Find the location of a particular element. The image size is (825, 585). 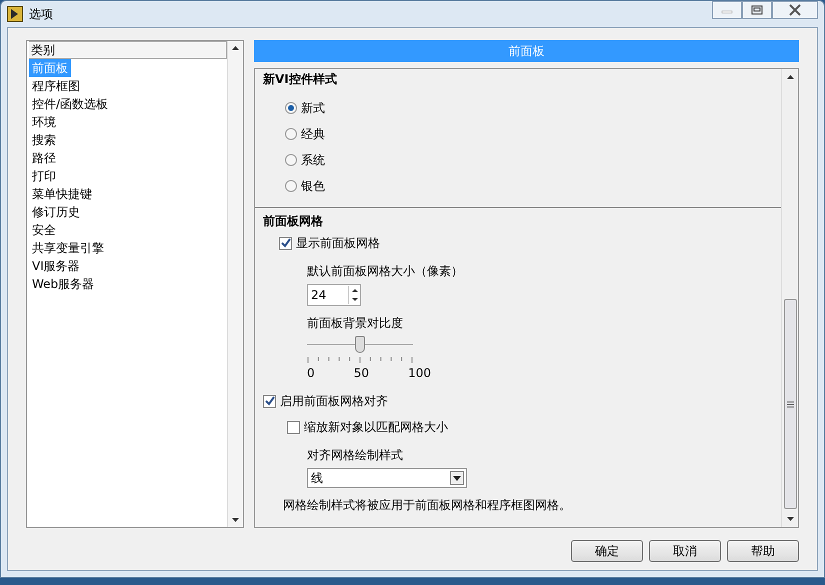

checkbox-label: 显示前面板网格 is located at coordinates (338, 243).